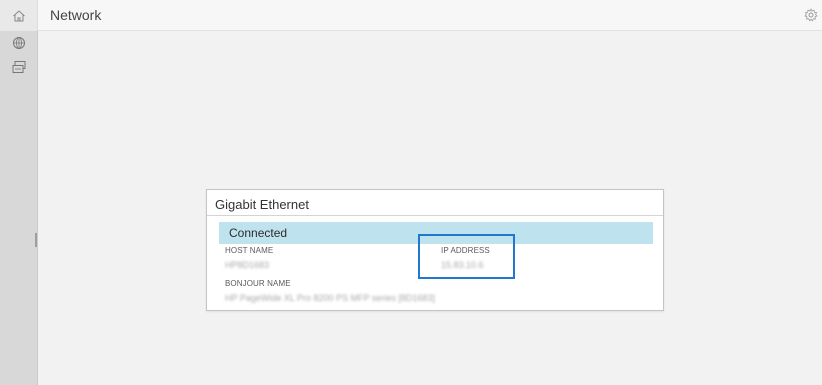 This screenshot has height=385, width=822. Describe the element at coordinates (258, 283) in the screenshot. I see `bonjour-name-label: BONJOUR NAME` at that location.